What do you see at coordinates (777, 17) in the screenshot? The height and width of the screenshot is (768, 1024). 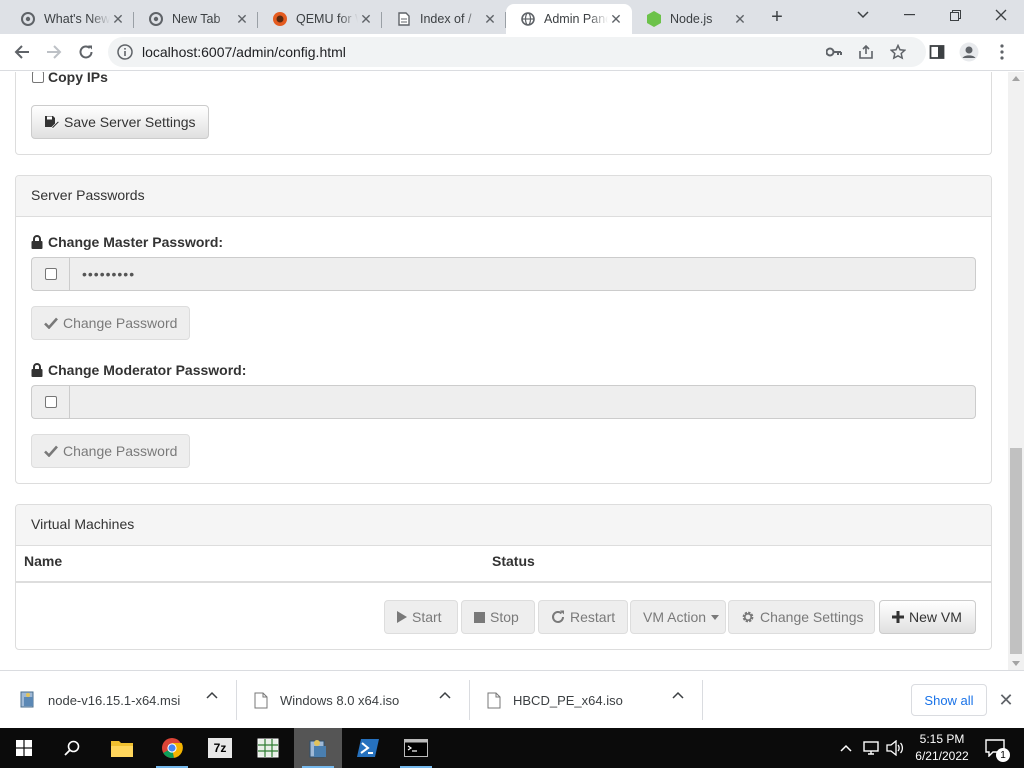 I see `new-tab-plus-icon: +` at bounding box center [777, 17].